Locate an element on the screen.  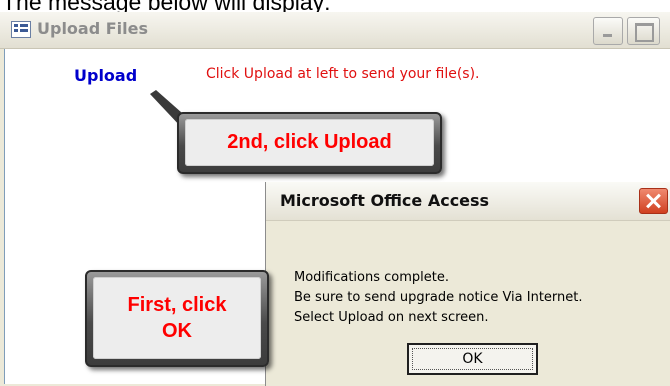
ok-button: OK is located at coordinates (472, 359).